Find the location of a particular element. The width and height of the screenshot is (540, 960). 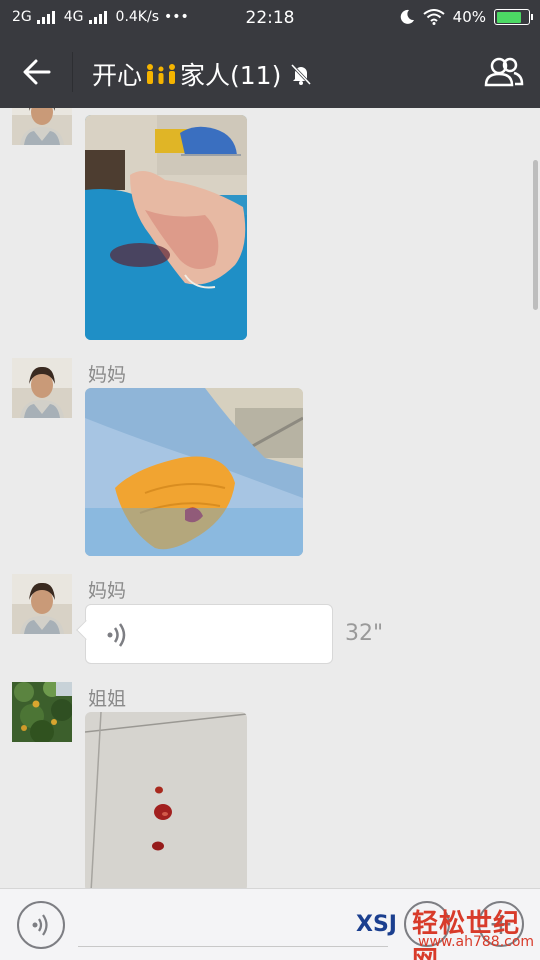

scrollbar is located at coordinates (535, 235).